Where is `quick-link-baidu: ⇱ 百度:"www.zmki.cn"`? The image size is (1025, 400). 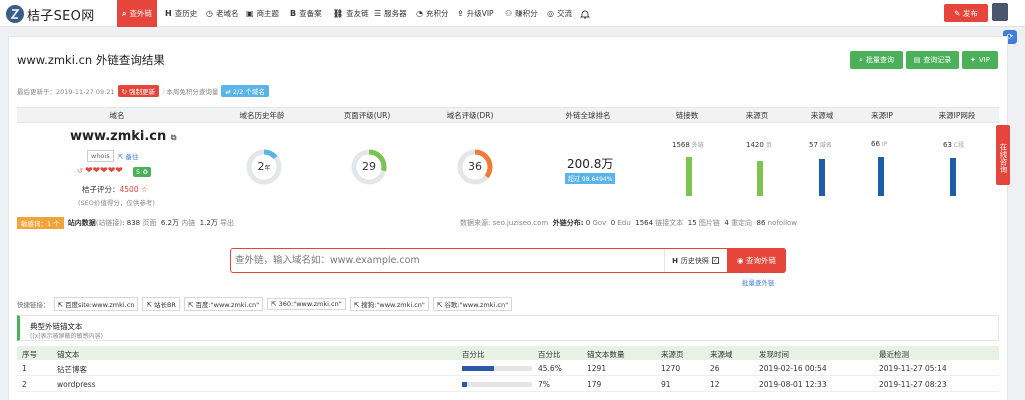
quick-link-baidu: ⇱ 百度:"www.zmki.cn" is located at coordinates (223, 304).